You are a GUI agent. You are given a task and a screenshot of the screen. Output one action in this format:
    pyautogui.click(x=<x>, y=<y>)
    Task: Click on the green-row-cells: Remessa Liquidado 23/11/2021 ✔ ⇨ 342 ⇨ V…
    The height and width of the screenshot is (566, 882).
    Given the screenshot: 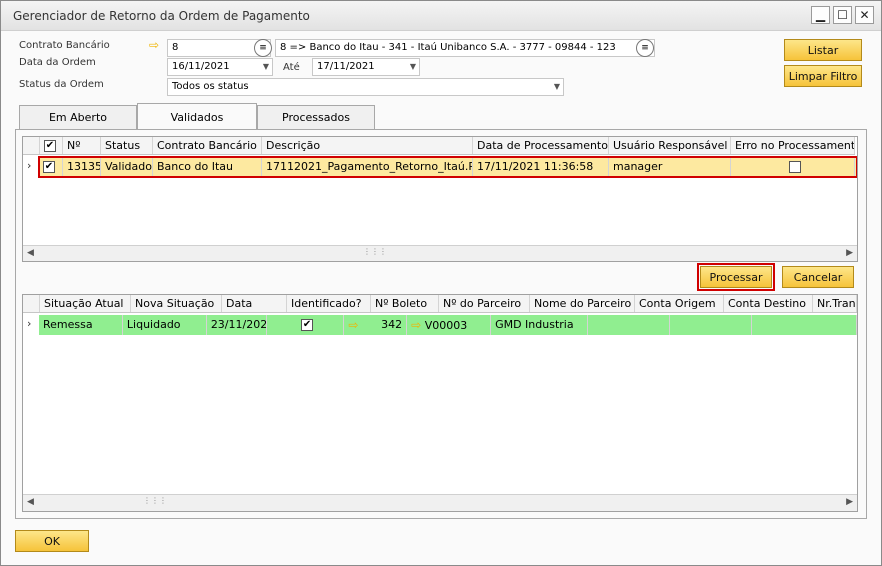 What is the action you would take?
    pyautogui.click(x=448, y=325)
    